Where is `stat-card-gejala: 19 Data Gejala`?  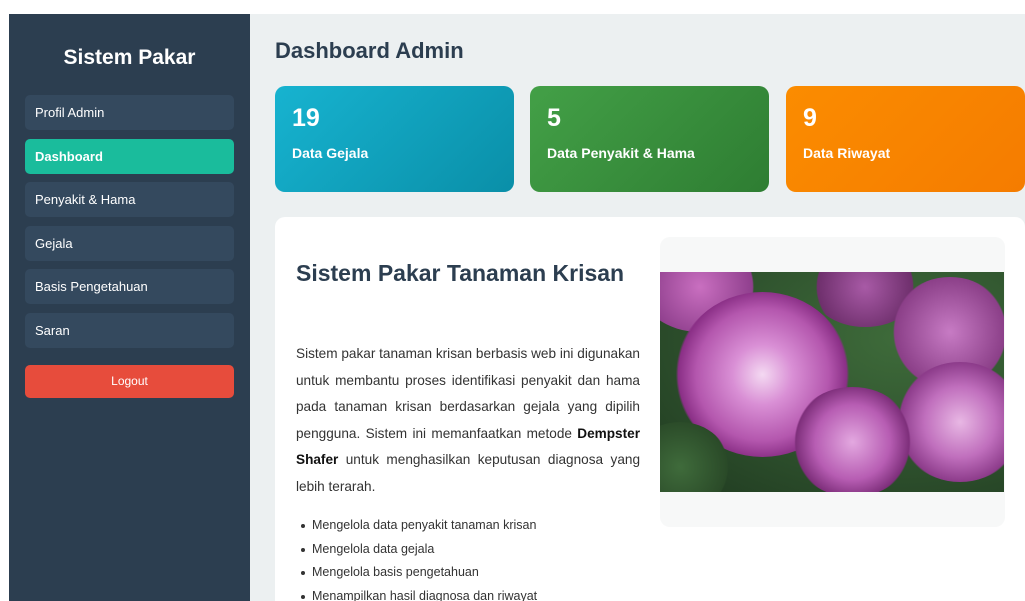 stat-card-gejala: 19 Data Gejala is located at coordinates (394, 139).